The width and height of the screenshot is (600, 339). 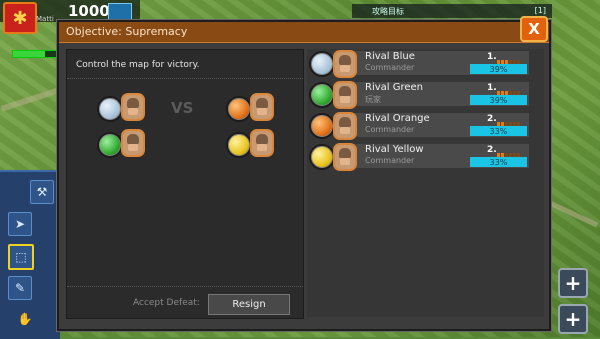 What do you see at coordinates (388, 11) in the screenshot?
I see `objective-banner-label: 攻略目标` at bounding box center [388, 11].